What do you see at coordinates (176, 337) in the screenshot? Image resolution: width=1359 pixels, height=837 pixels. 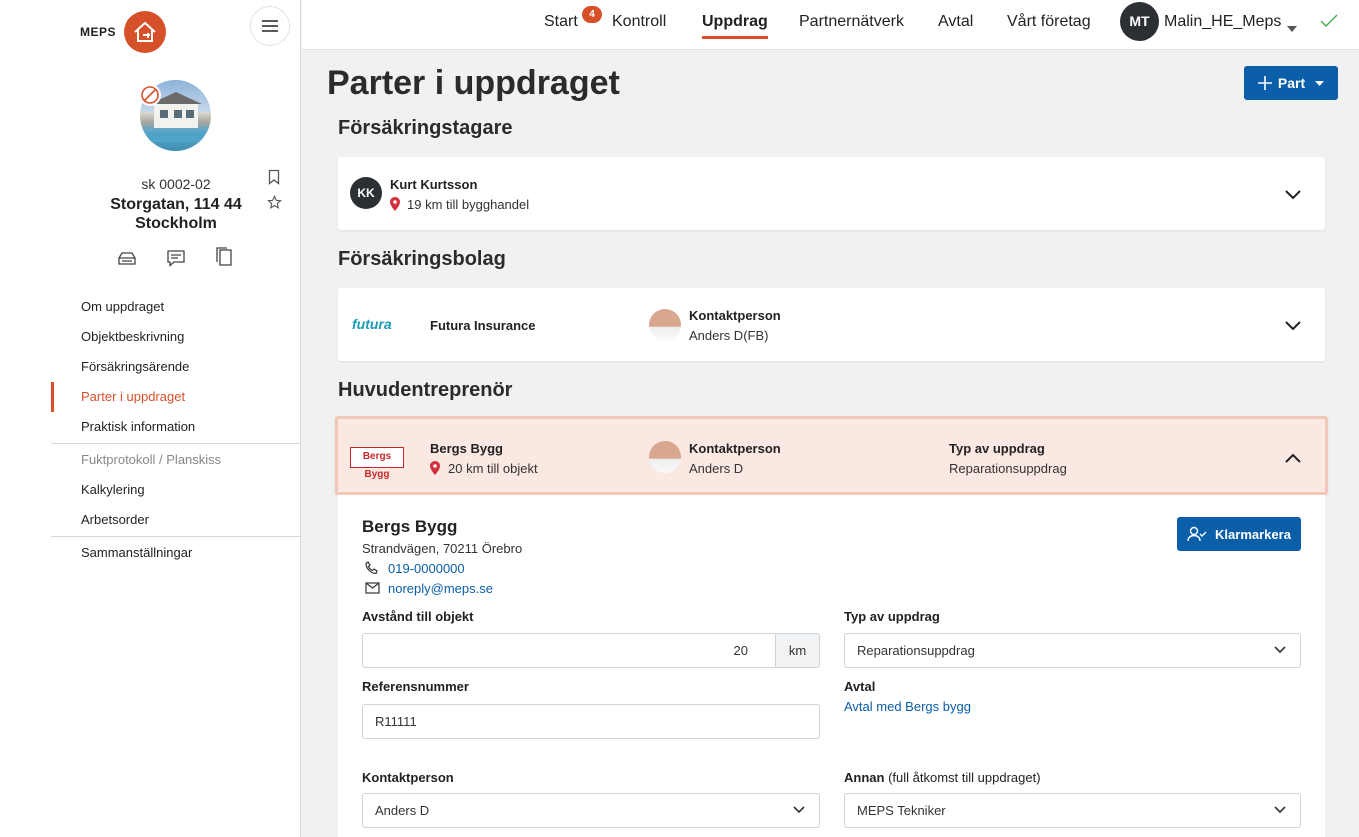 I see `sidebar-item-objektbeskrivning: Objektbeskrivning` at bounding box center [176, 337].